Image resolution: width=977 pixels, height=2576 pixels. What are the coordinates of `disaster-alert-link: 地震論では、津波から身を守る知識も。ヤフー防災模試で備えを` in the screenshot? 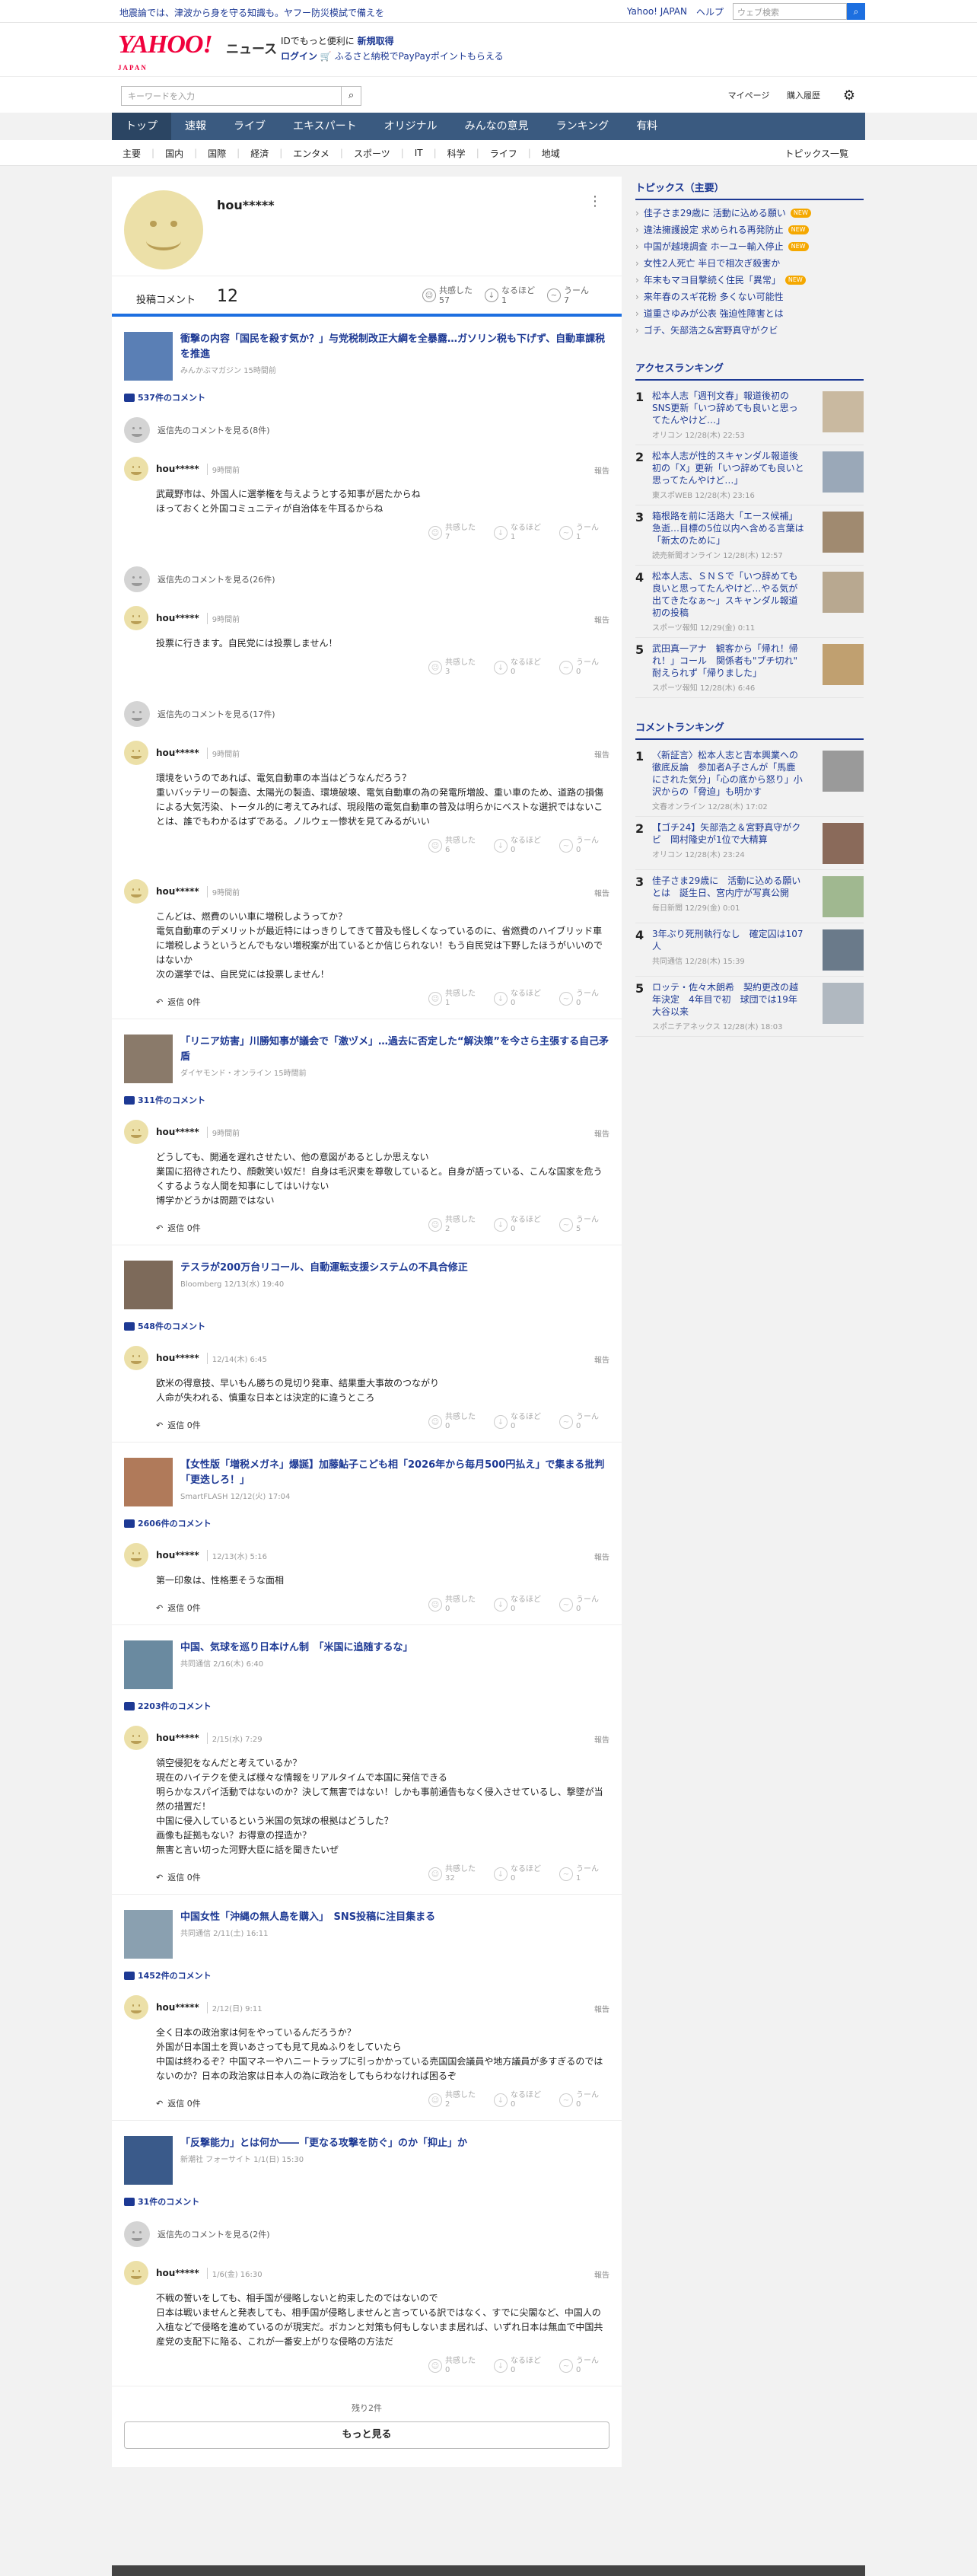 It's located at (251, 12).